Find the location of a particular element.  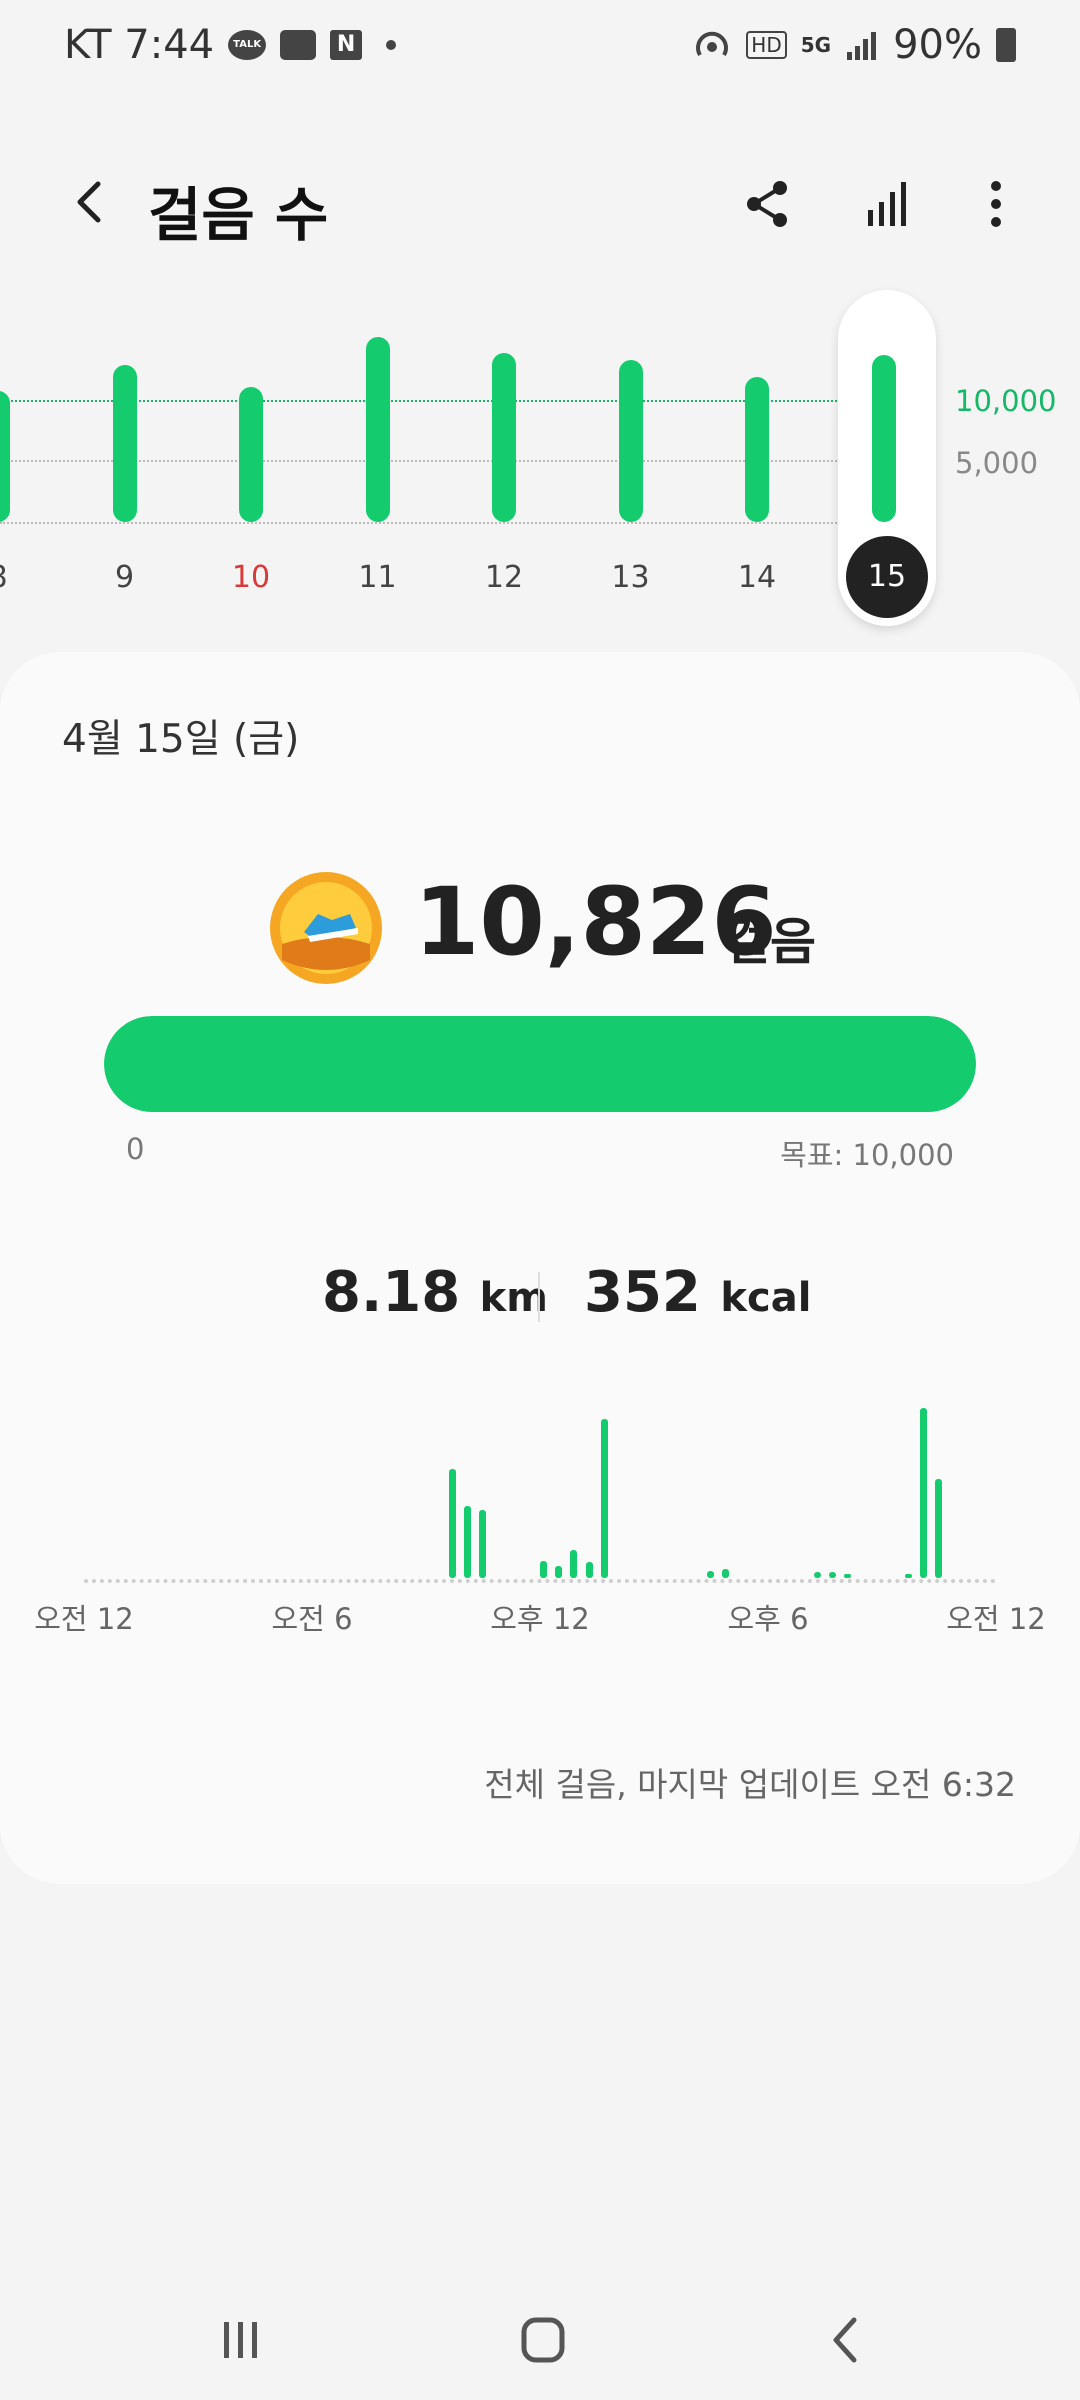

metrics-row: 8.18 km 352 kcal is located at coordinates (540, 1300).